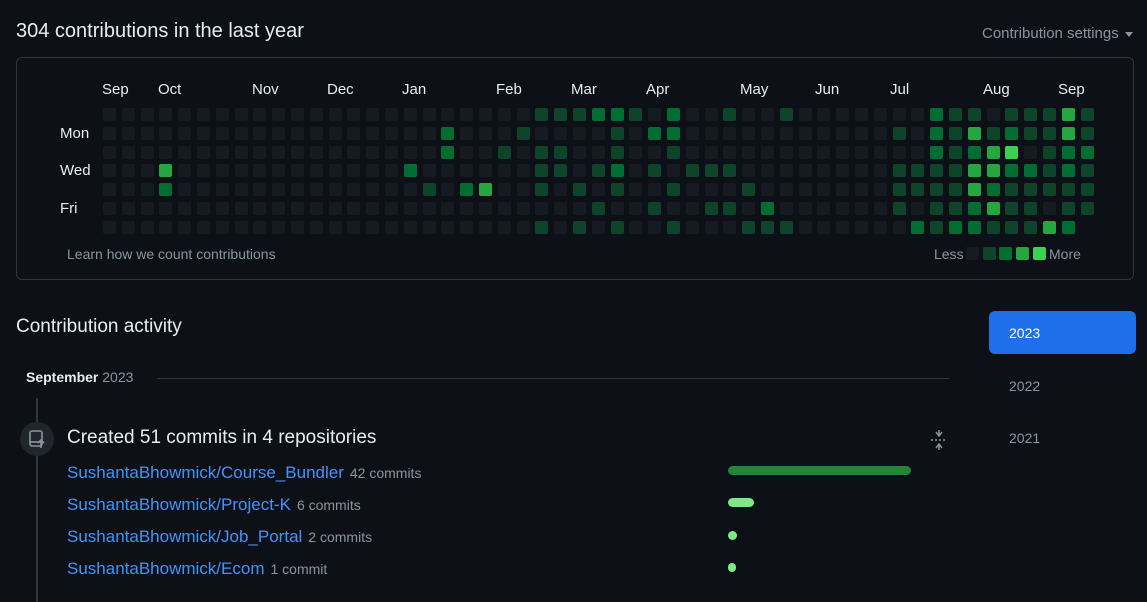  Describe the element at coordinates (219, 537) in the screenshot. I see `repo-link-job-portal: SushantaBhowmick/Job_Portal 2 commits` at that location.